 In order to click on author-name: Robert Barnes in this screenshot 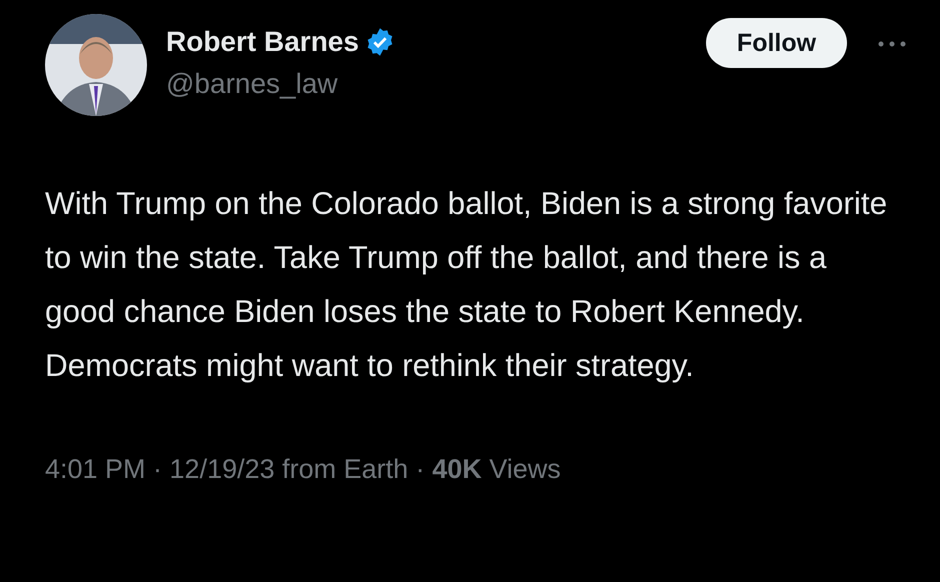, I will do `click(262, 42)`.